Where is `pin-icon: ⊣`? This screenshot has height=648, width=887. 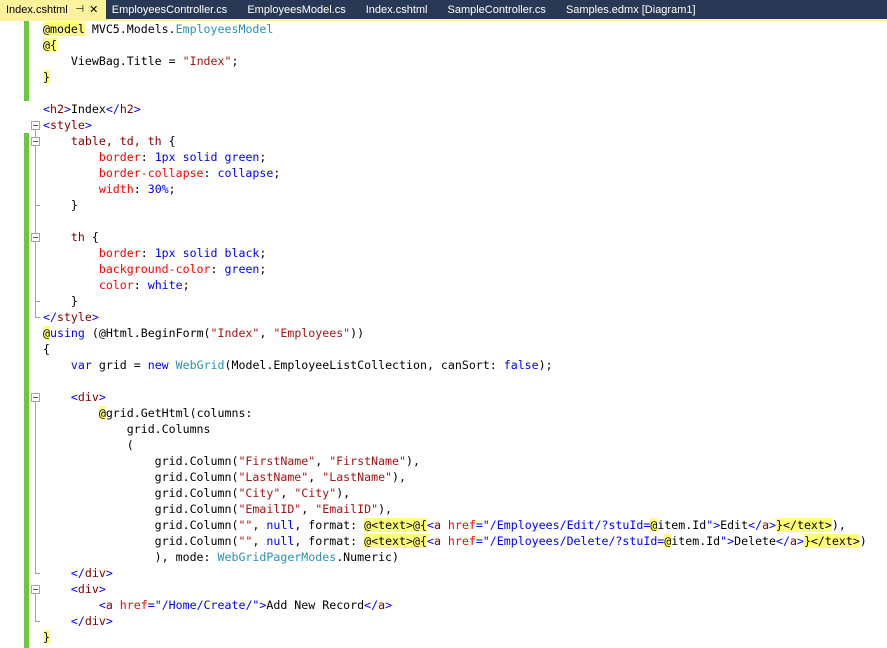
pin-icon: ⊣ is located at coordinates (80, 9).